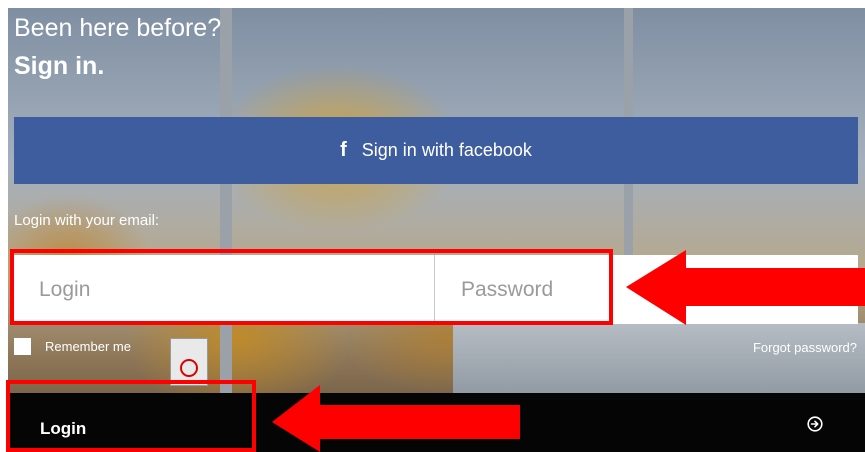 This screenshot has height=452, width=865. What do you see at coordinates (59, 66) in the screenshot?
I see `page-title: Sign in.` at bounding box center [59, 66].